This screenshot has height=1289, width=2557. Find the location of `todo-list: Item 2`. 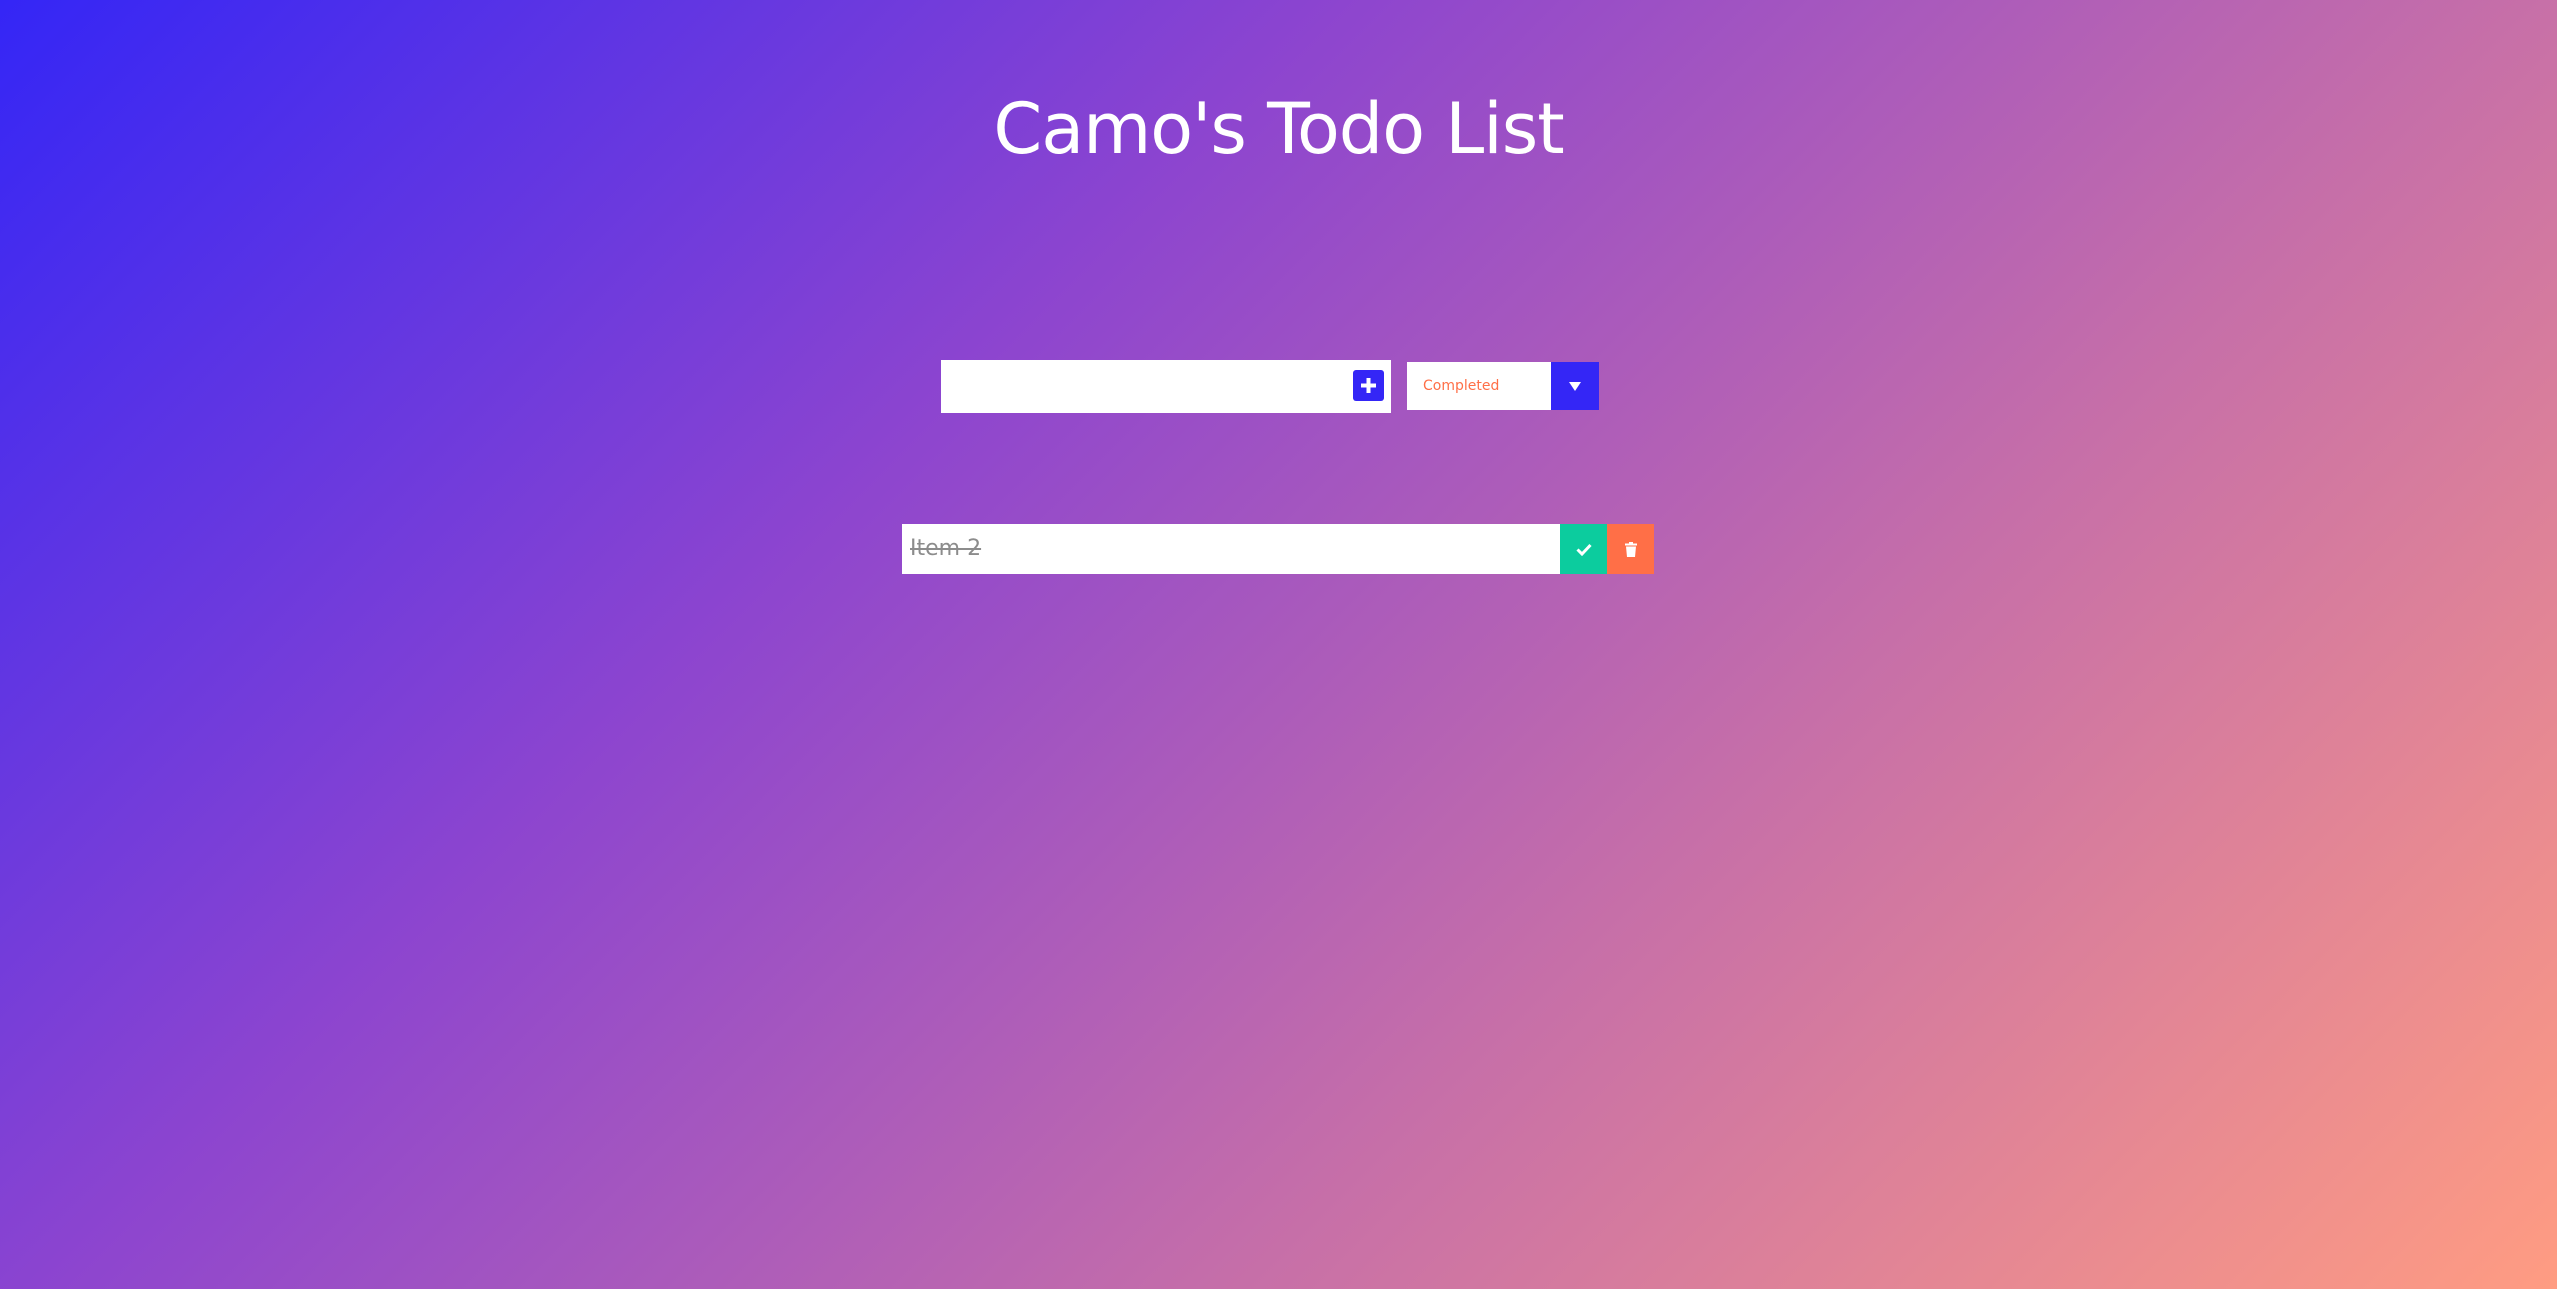

todo-list: Item 2 is located at coordinates (1278, 549).